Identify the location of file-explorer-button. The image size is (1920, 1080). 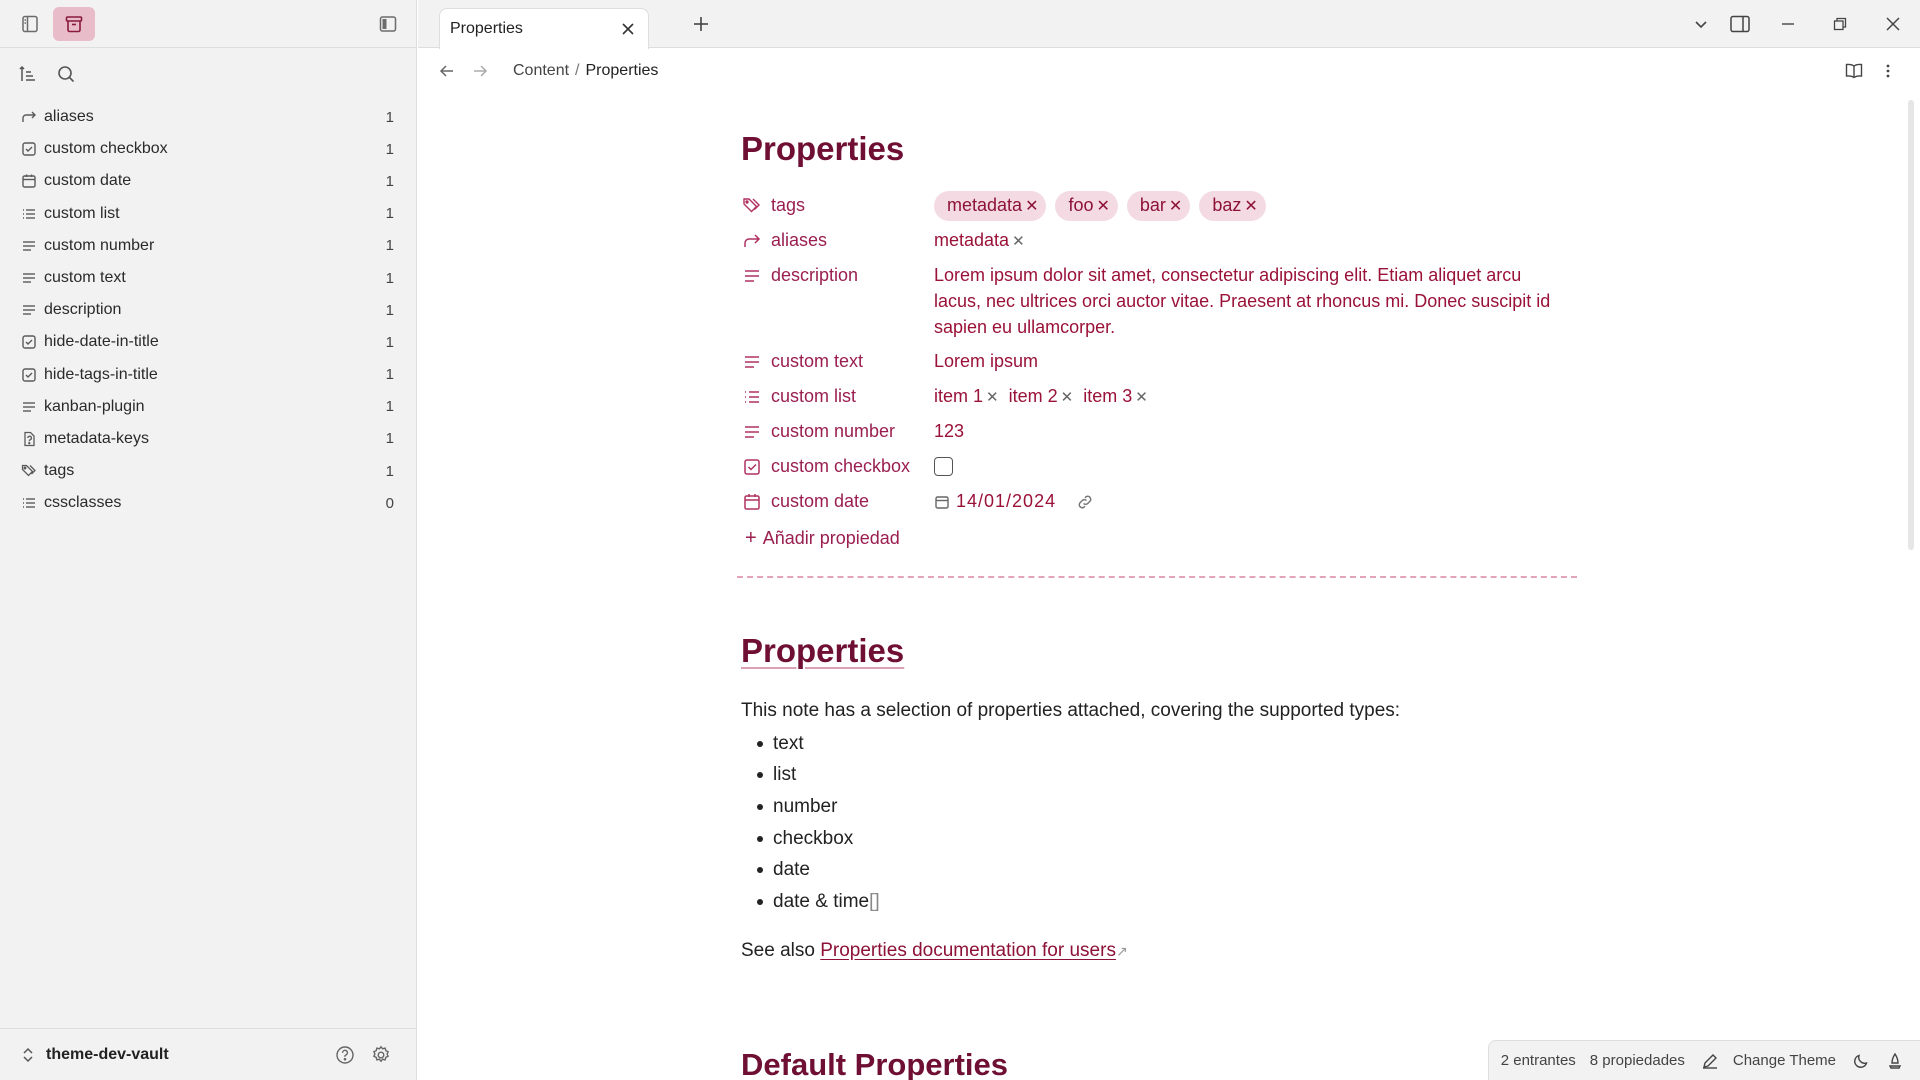
(30, 24).